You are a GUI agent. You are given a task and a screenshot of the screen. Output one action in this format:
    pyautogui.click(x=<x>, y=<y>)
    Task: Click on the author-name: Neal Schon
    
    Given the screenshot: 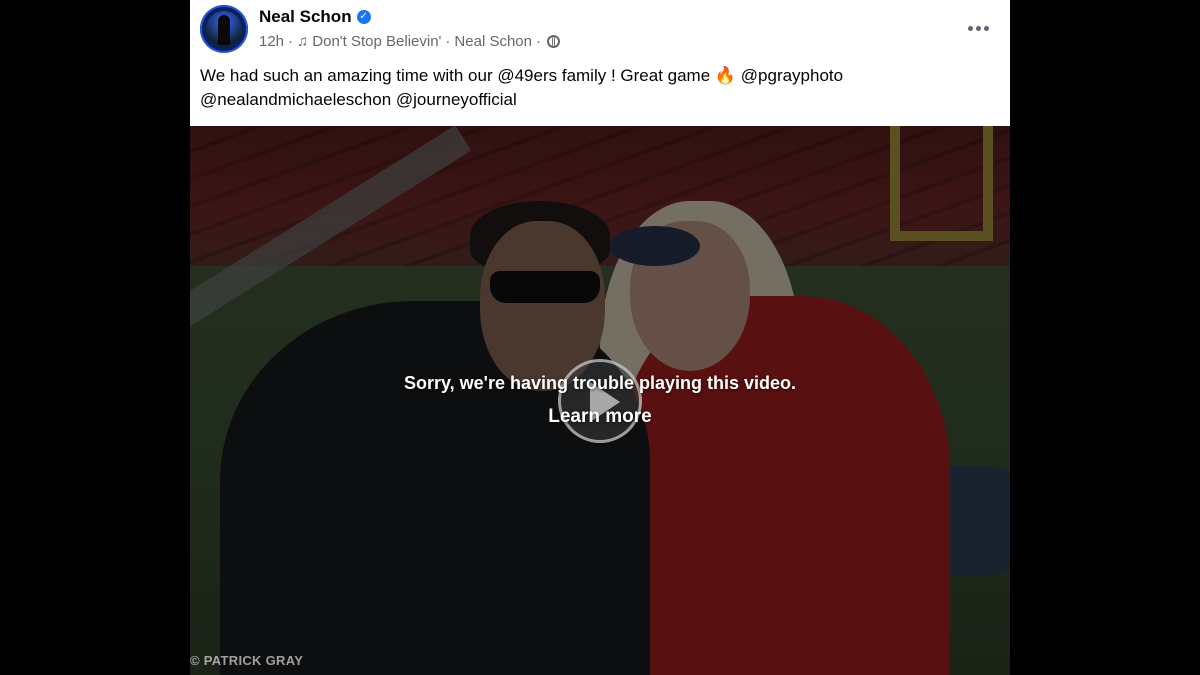 What is the action you would take?
    pyautogui.click(x=305, y=17)
    